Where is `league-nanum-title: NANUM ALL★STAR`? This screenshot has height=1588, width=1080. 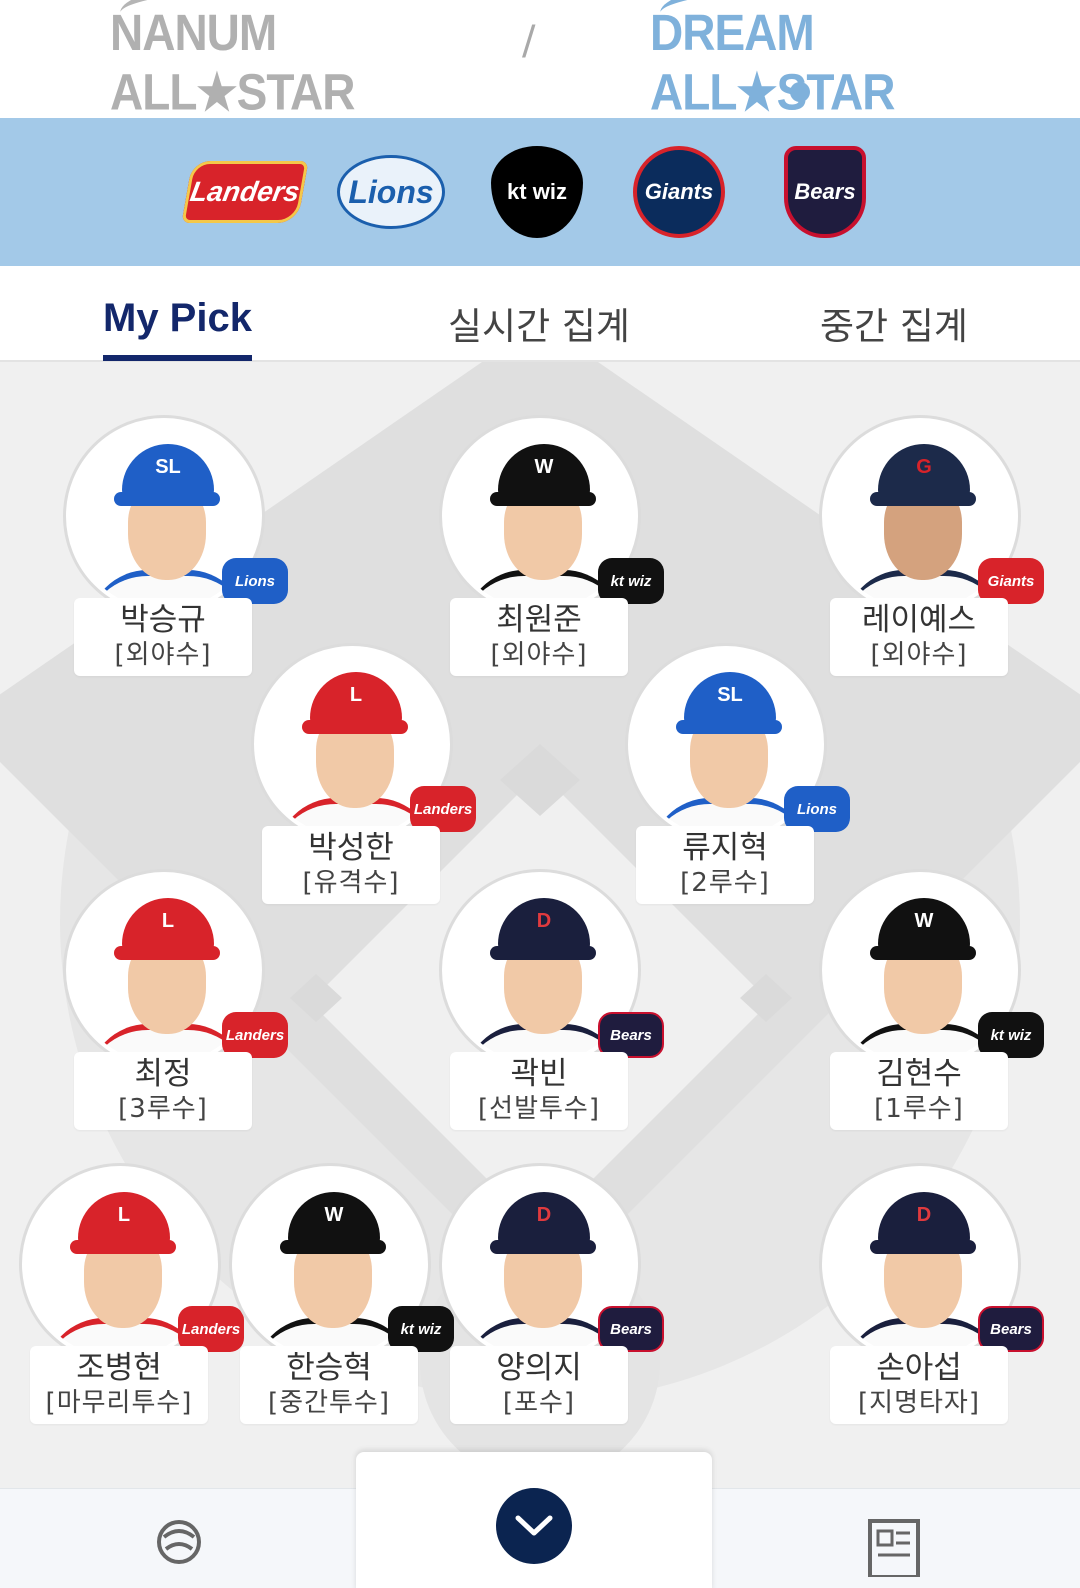
league-nanum-title: NANUM ALL★STAR is located at coordinates (232, 62).